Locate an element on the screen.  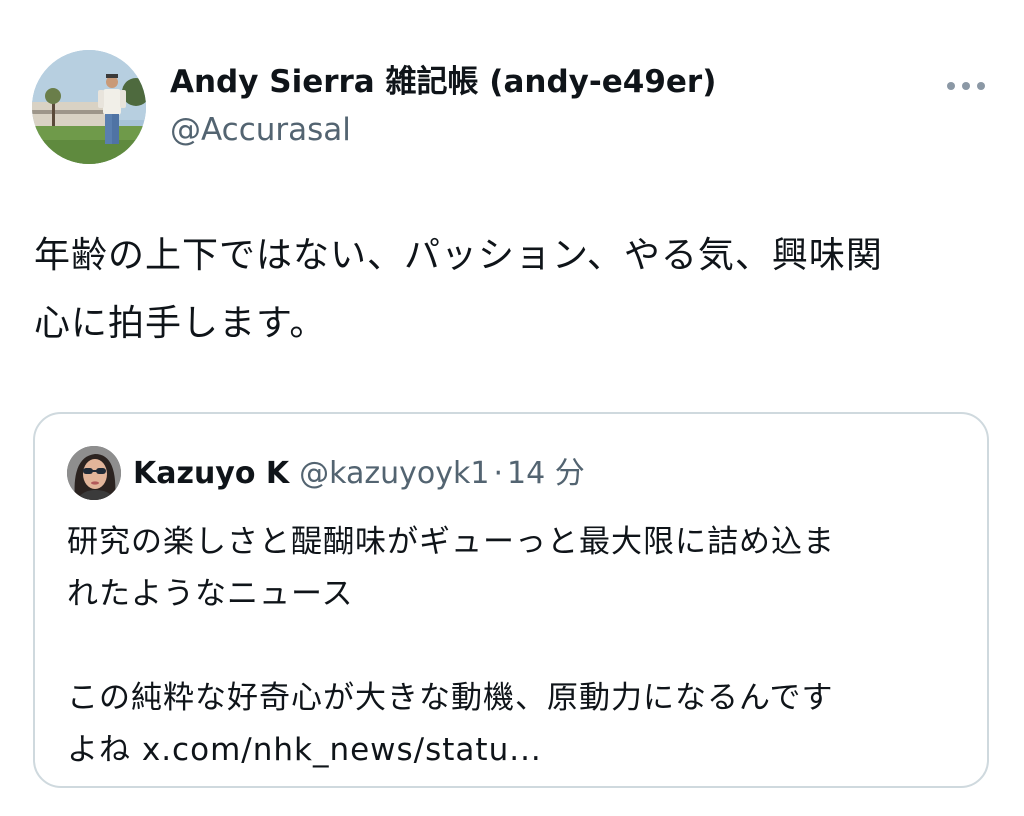
tweet-text: 年齢の上下ではない、パッション、やる気、興味関 心に拍手します。 is located at coordinates (458, 289).